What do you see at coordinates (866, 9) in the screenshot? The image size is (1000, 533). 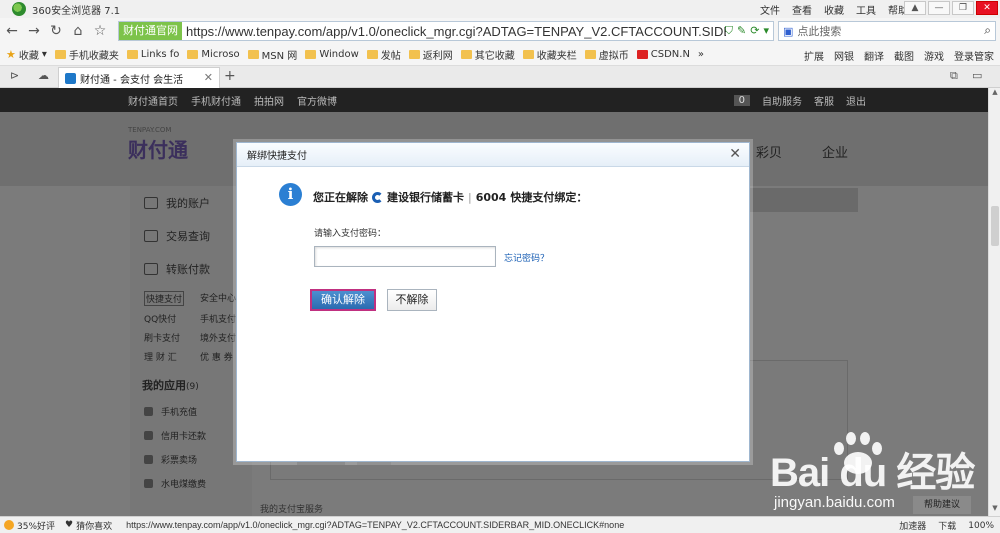 I see `menu-tools: 工具` at bounding box center [866, 9].